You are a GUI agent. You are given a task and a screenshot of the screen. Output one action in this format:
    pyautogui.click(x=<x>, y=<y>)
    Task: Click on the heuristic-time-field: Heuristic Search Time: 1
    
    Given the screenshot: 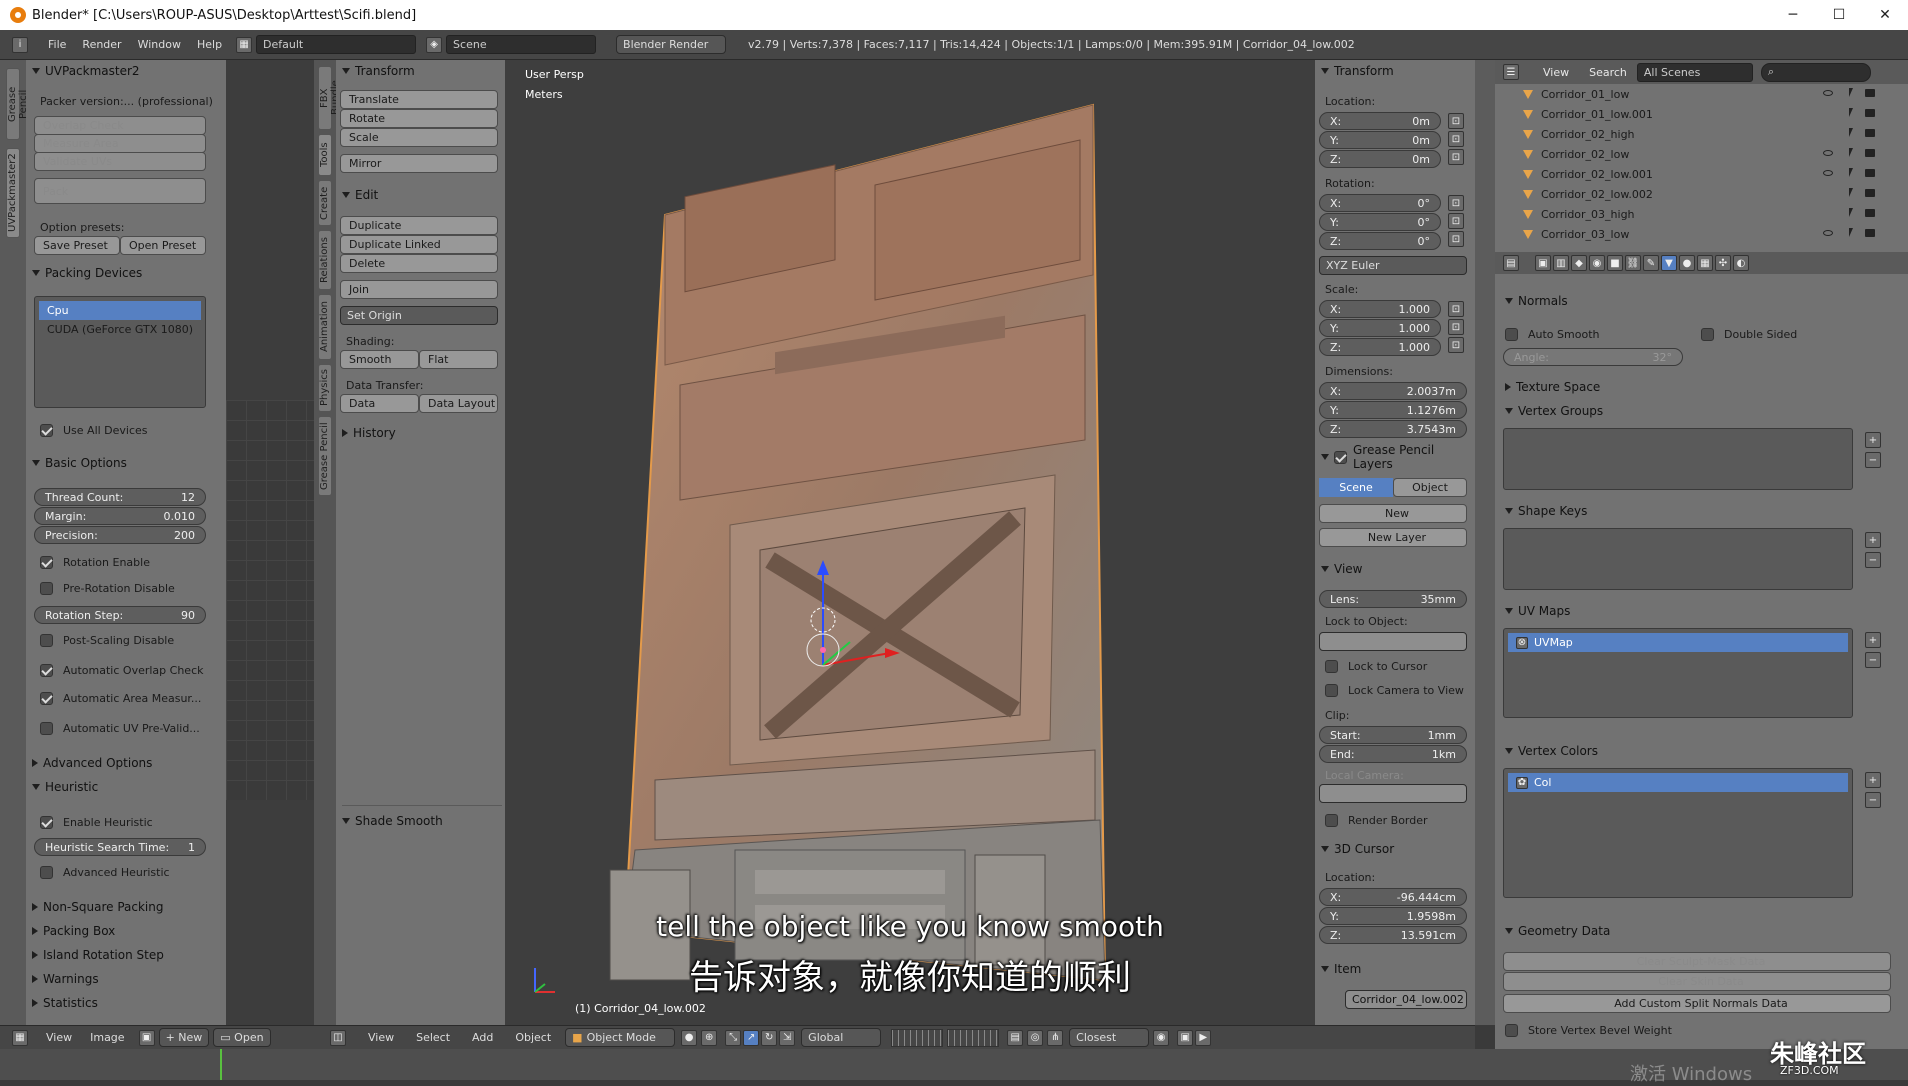 What is the action you would take?
    pyautogui.click(x=120, y=847)
    